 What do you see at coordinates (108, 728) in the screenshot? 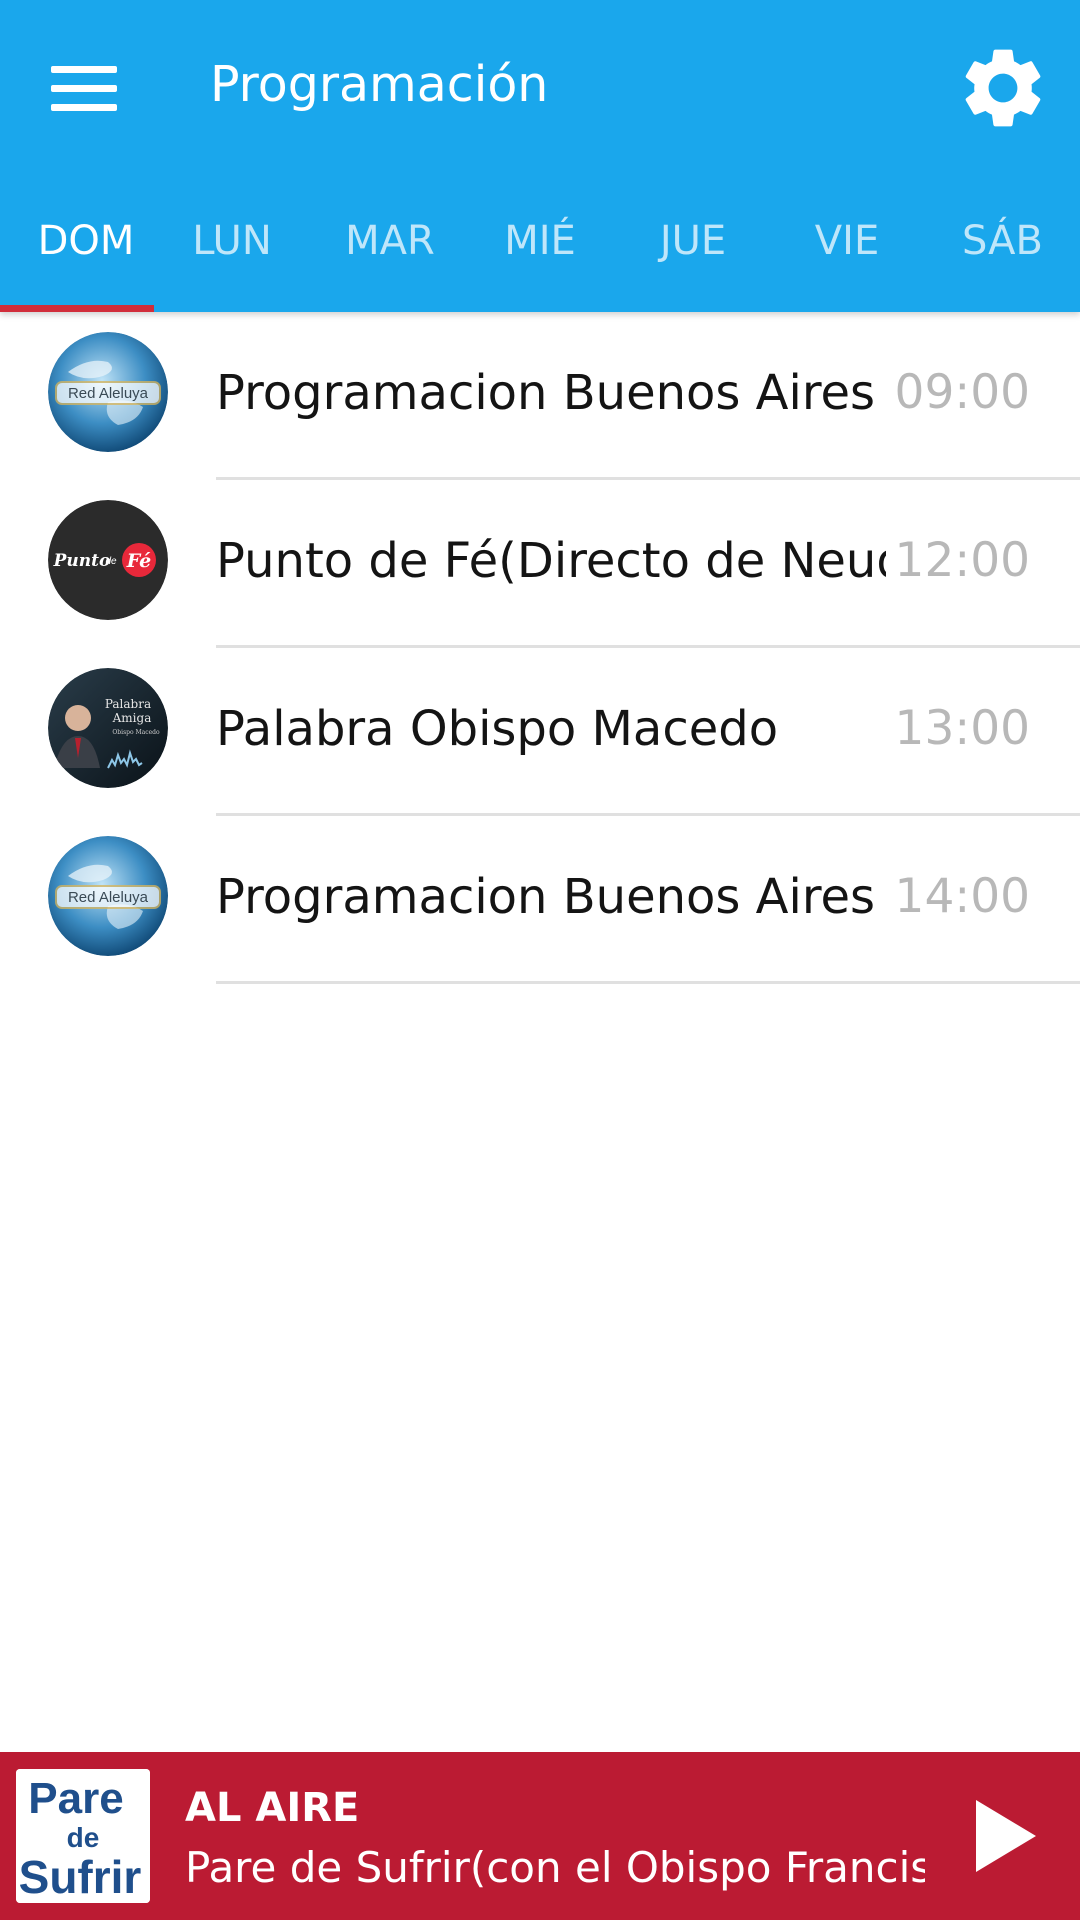
I see `palabra-amiga-logo: Palabra Amiga Obispo Macedo` at bounding box center [108, 728].